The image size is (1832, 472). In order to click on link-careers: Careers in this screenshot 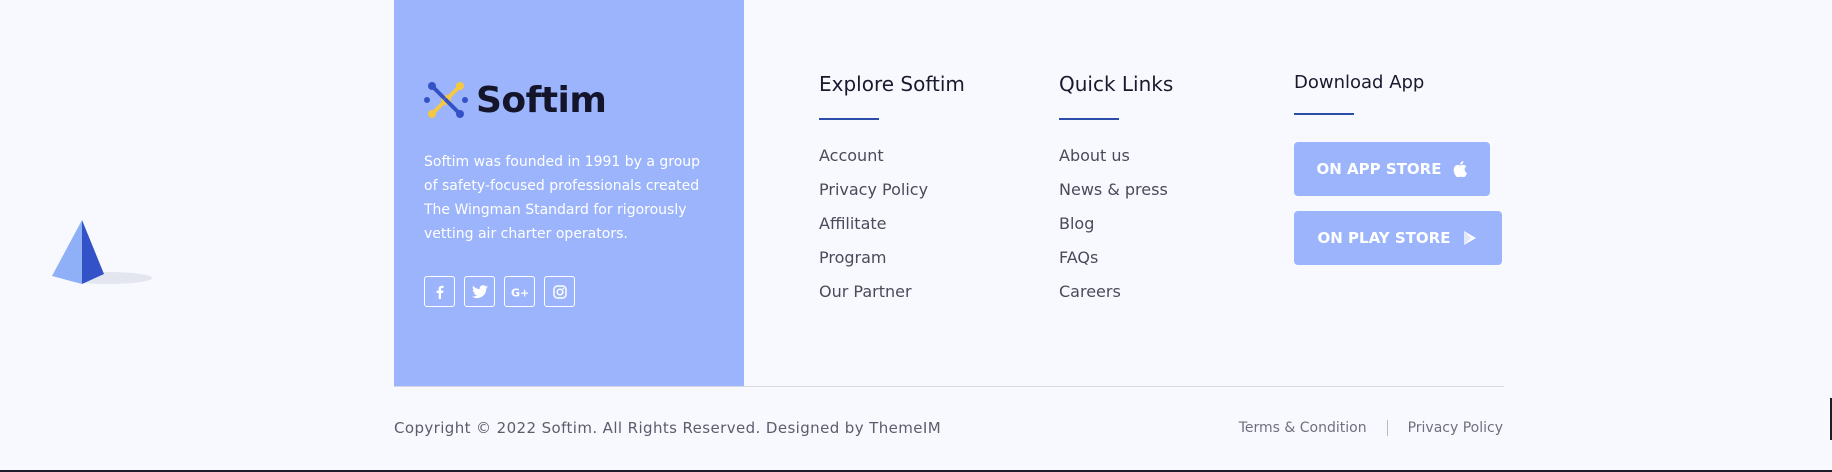, I will do `click(1116, 292)`.